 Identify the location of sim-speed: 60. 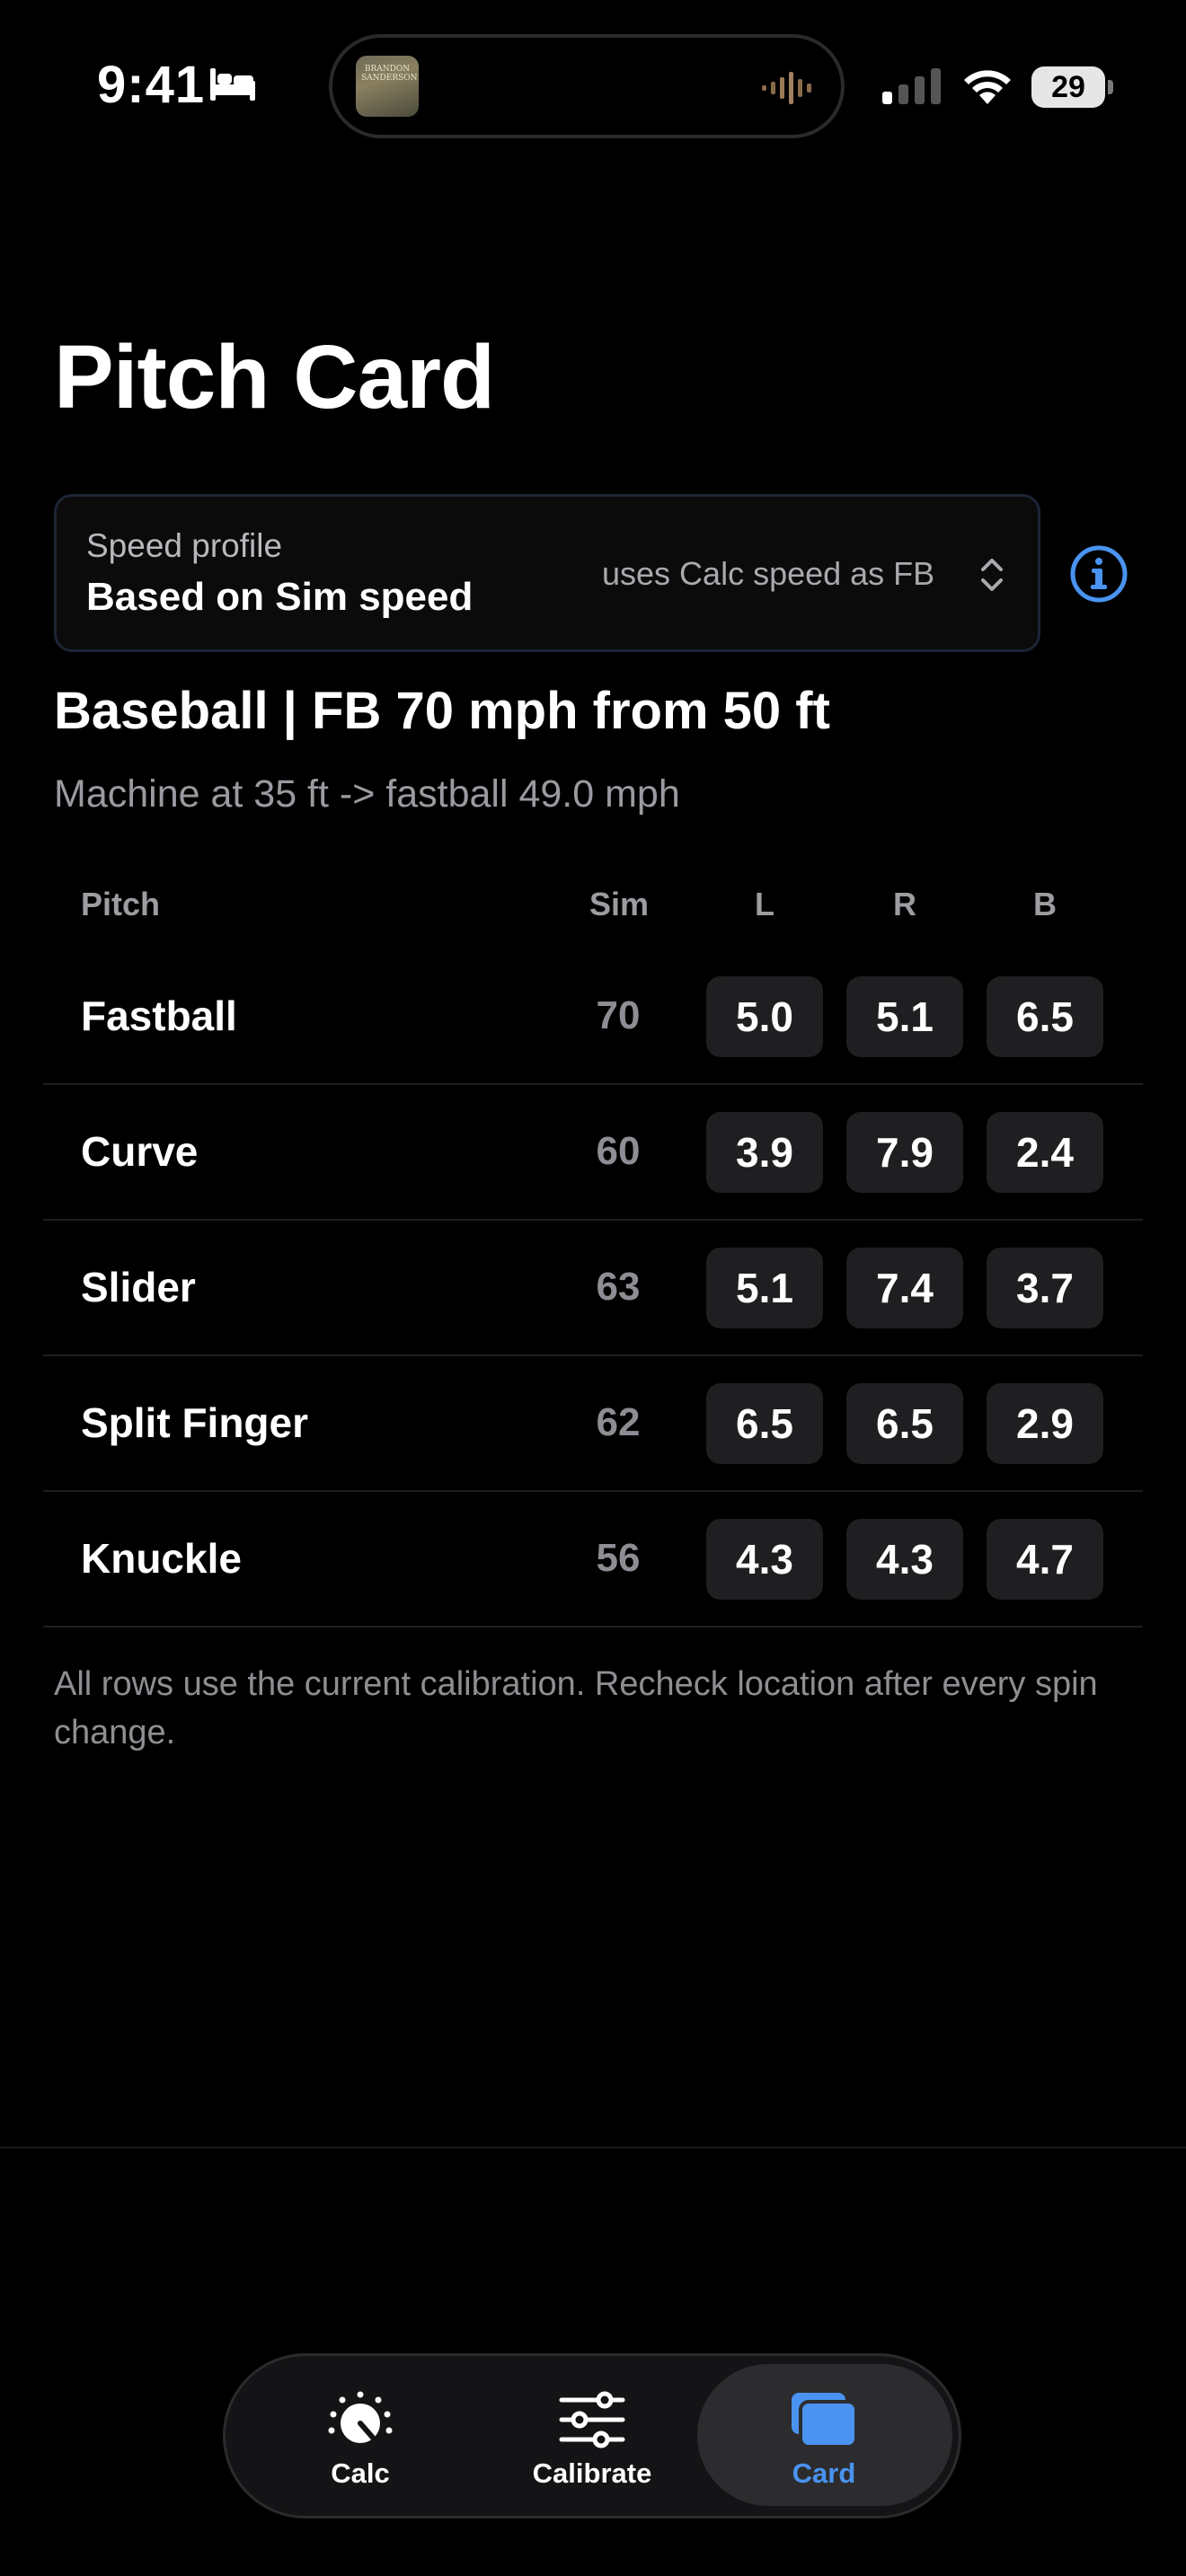
(618, 1151).